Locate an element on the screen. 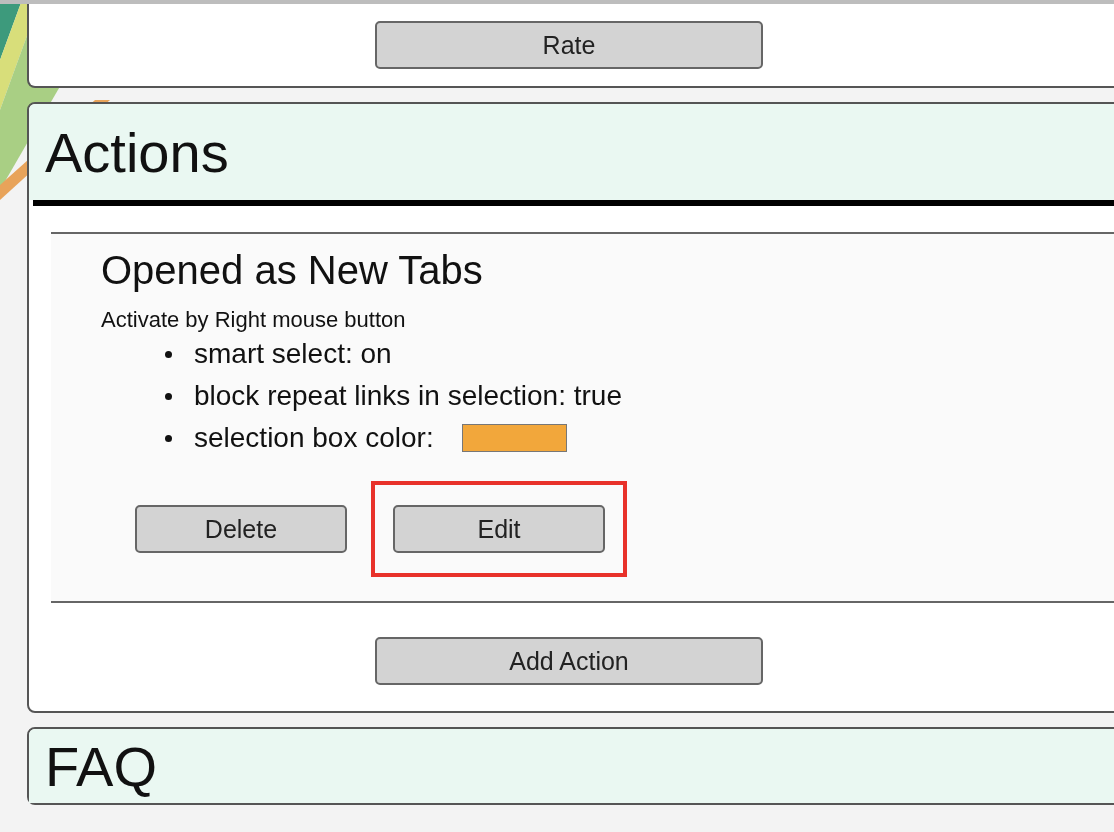  section-title: Actions is located at coordinates (137, 152).